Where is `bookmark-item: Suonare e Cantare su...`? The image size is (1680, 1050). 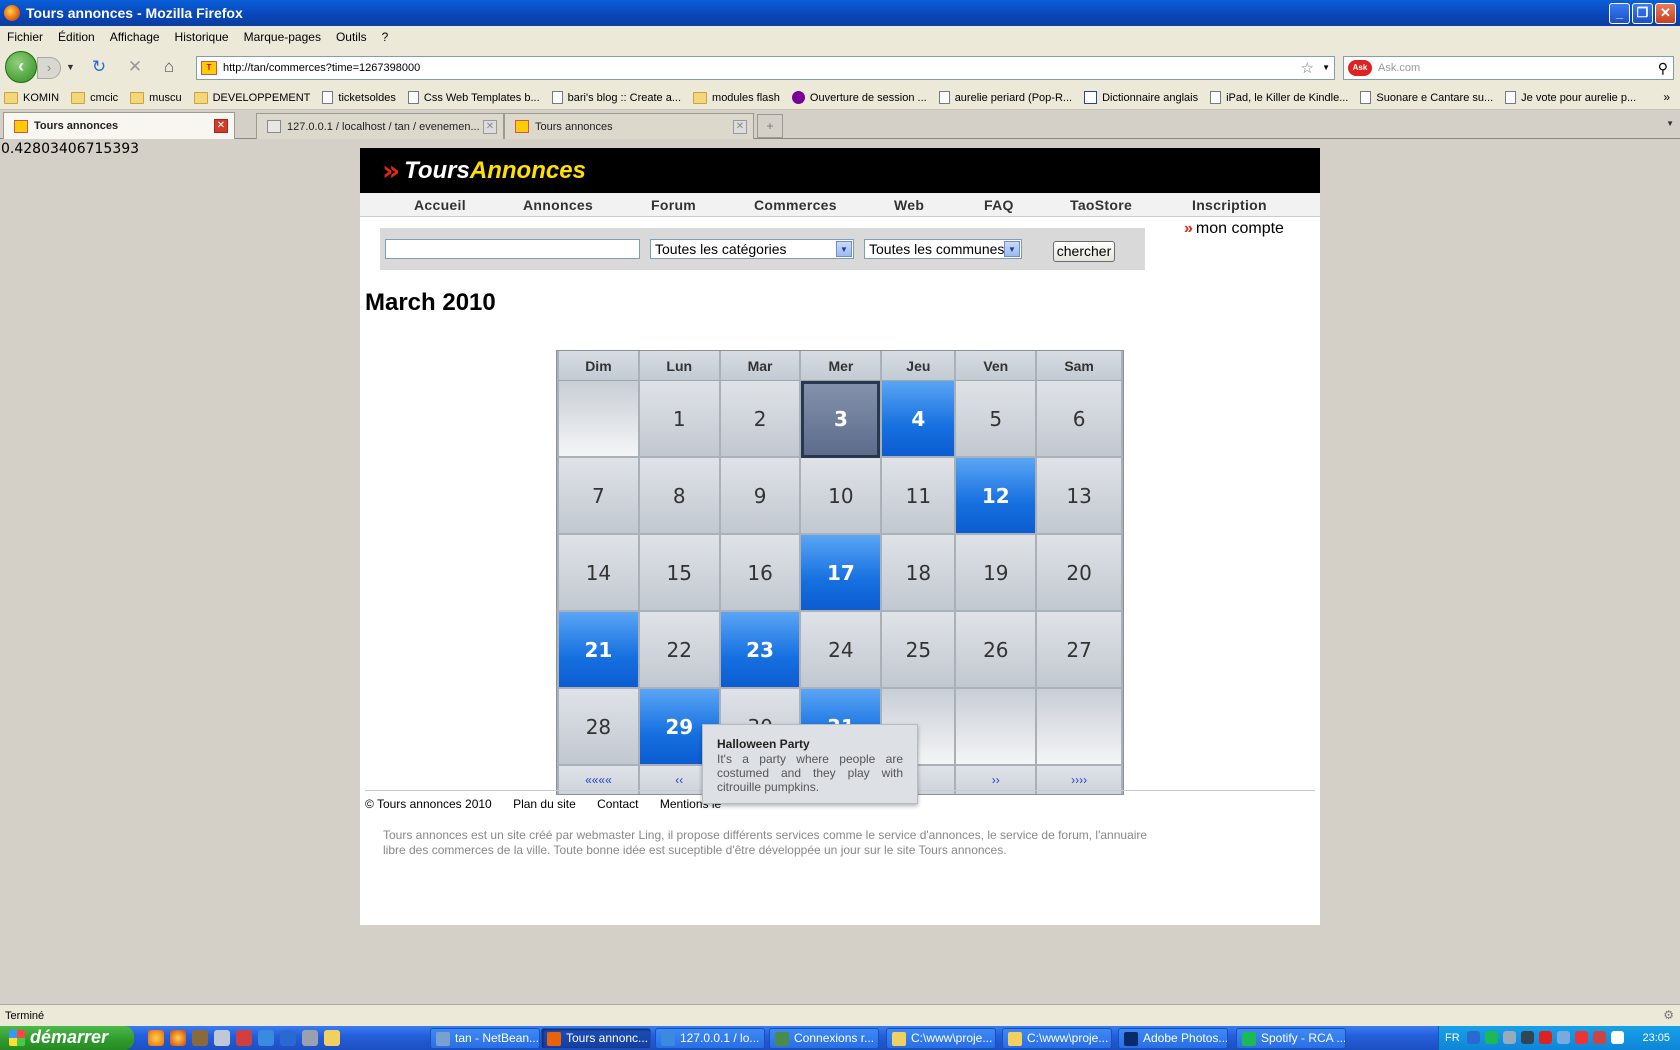 bookmark-item: Suonare e Cantare su... is located at coordinates (1426, 97).